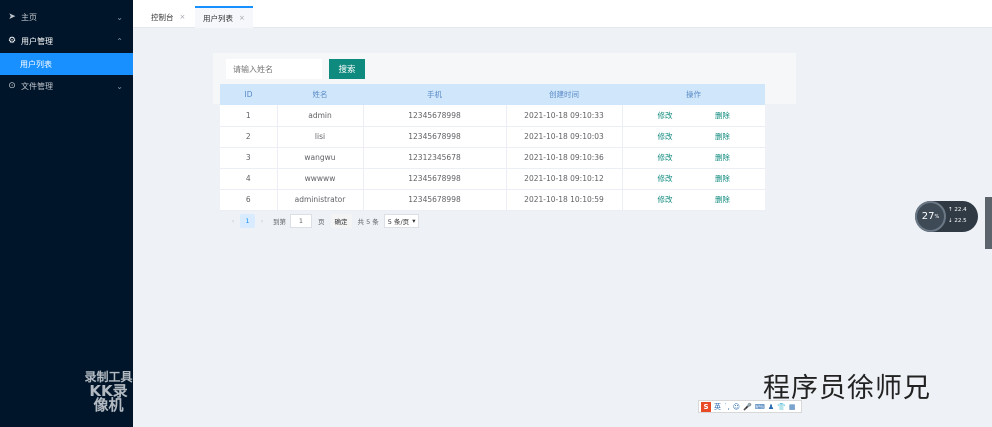 This screenshot has height=427, width=992. Describe the element at coordinates (727, 407) in the screenshot. I see `punctuation-icon: ˙,` at that location.